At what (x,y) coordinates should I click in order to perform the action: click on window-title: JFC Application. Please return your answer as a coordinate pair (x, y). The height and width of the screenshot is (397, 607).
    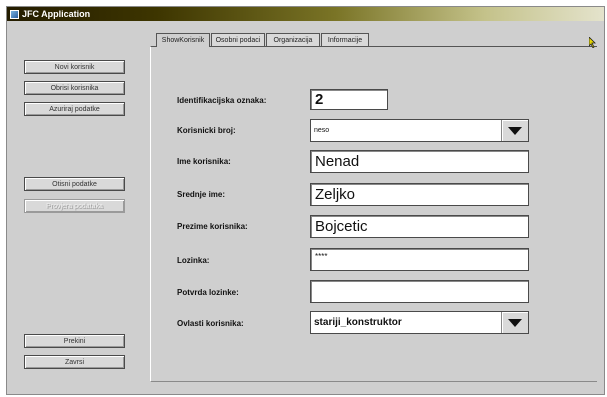
    Looking at the image, I should click on (56, 14).